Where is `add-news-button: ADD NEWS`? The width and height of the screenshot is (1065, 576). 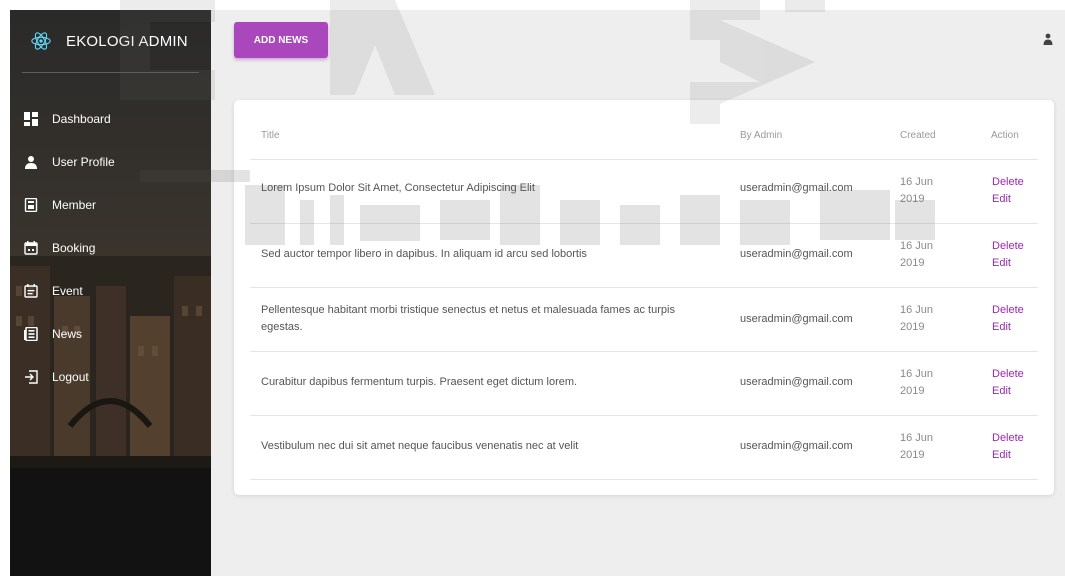
add-news-button: ADD NEWS is located at coordinates (281, 40).